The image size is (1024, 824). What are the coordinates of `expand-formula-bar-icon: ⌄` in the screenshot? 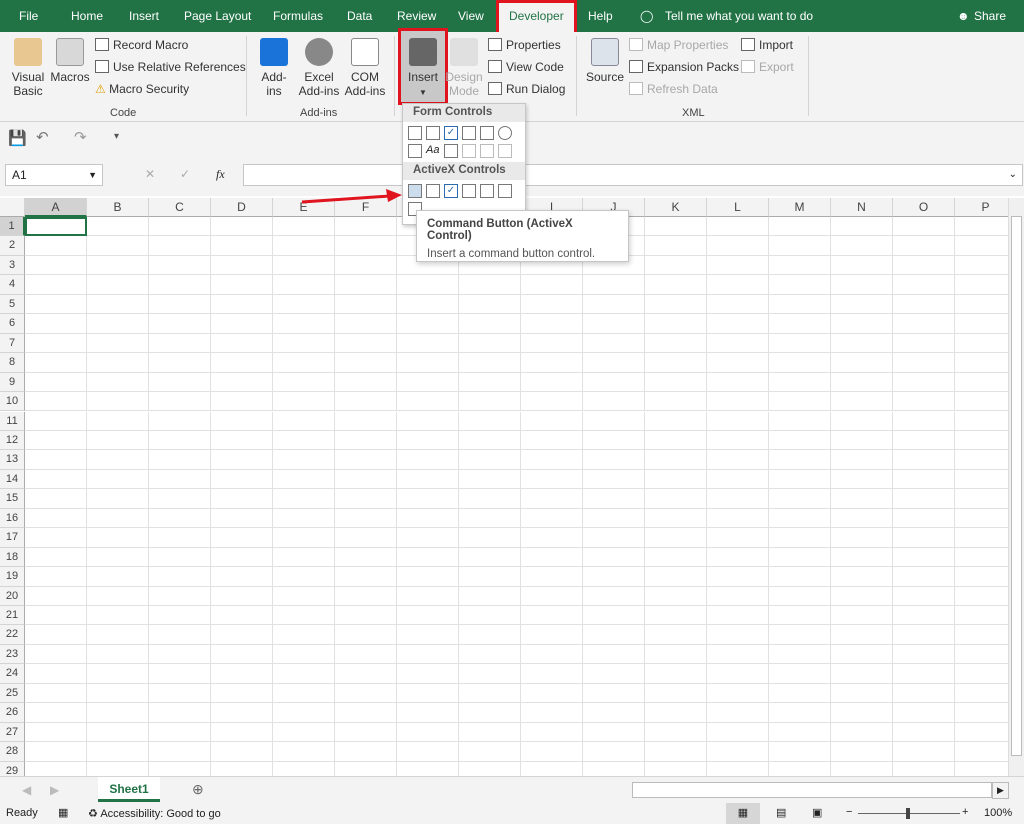 It's located at (1013, 174).